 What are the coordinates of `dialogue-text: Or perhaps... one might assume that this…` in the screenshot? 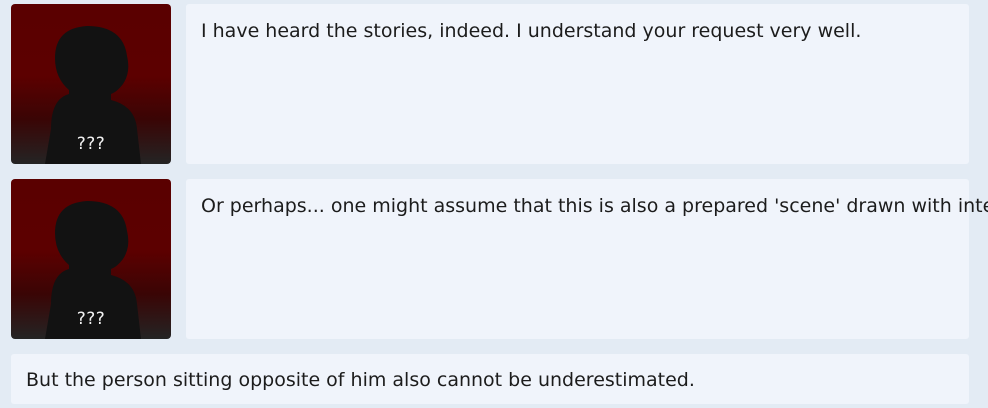 It's located at (594, 206).